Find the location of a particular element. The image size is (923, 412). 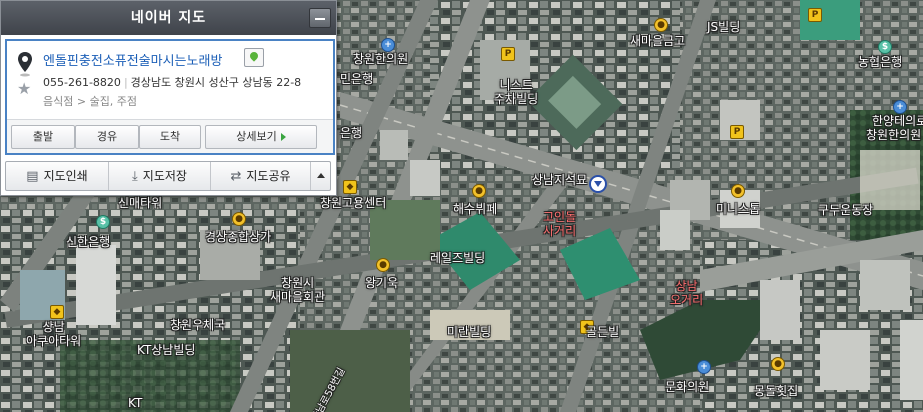

panel-title-bar: 네이버 지도 is located at coordinates (168, 18).